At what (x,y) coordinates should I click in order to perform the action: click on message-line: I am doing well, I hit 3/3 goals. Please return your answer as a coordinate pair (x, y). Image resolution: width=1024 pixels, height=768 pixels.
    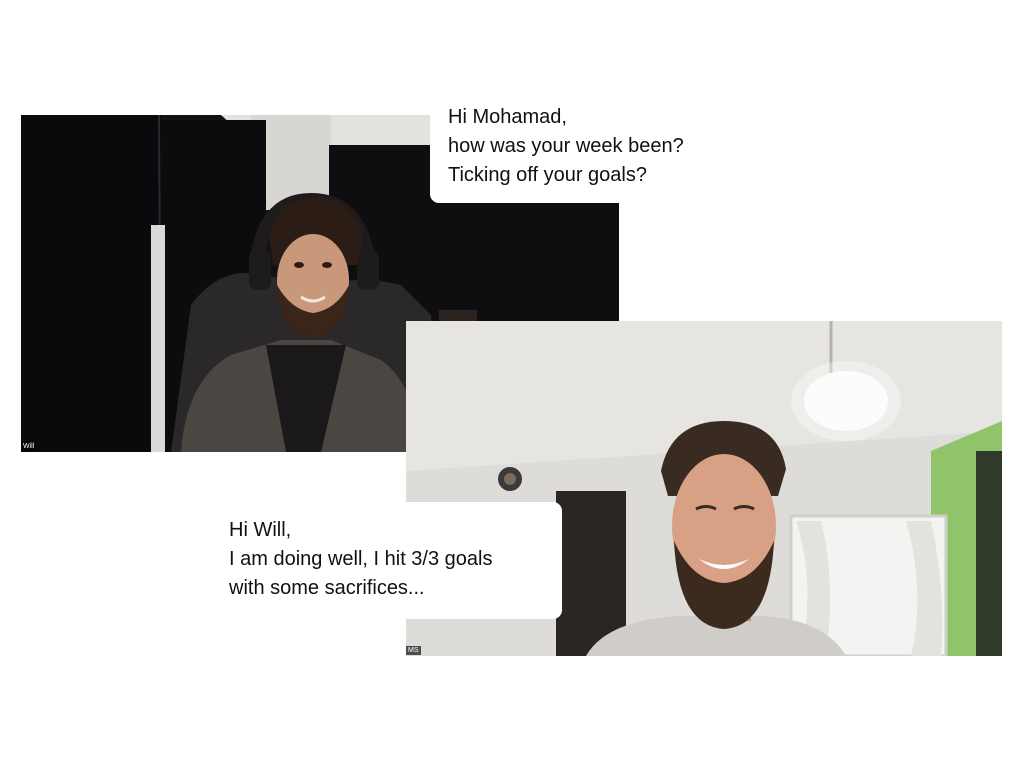
    Looking at the image, I should click on (361, 559).